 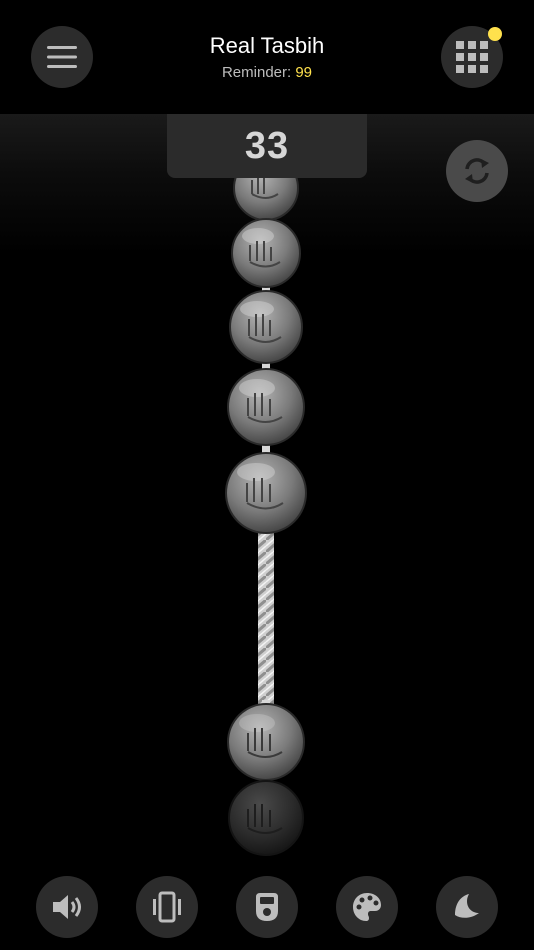 What do you see at coordinates (304, 72) in the screenshot?
I see `reminder-value: 99` at bounding box center [304, 72].